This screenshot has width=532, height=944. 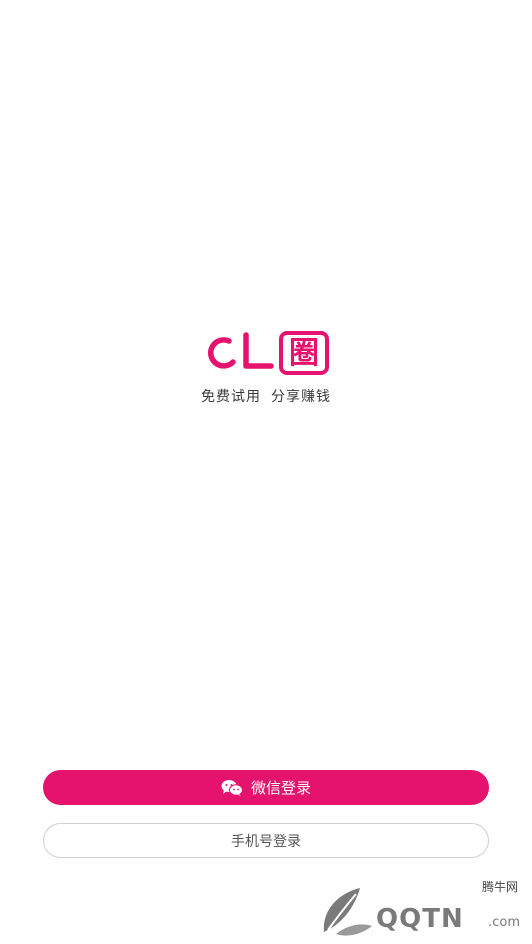 What do you see at coordinates (280, 788) in the screenshot?
I see `wechat-login-label: 微信登录` at bounding box center [280, 788].